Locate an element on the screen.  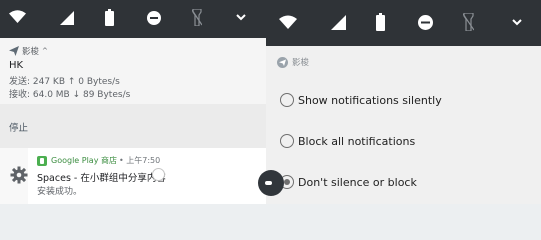
notification-time: • 上午7:50 is located at coordinates (139, 160).